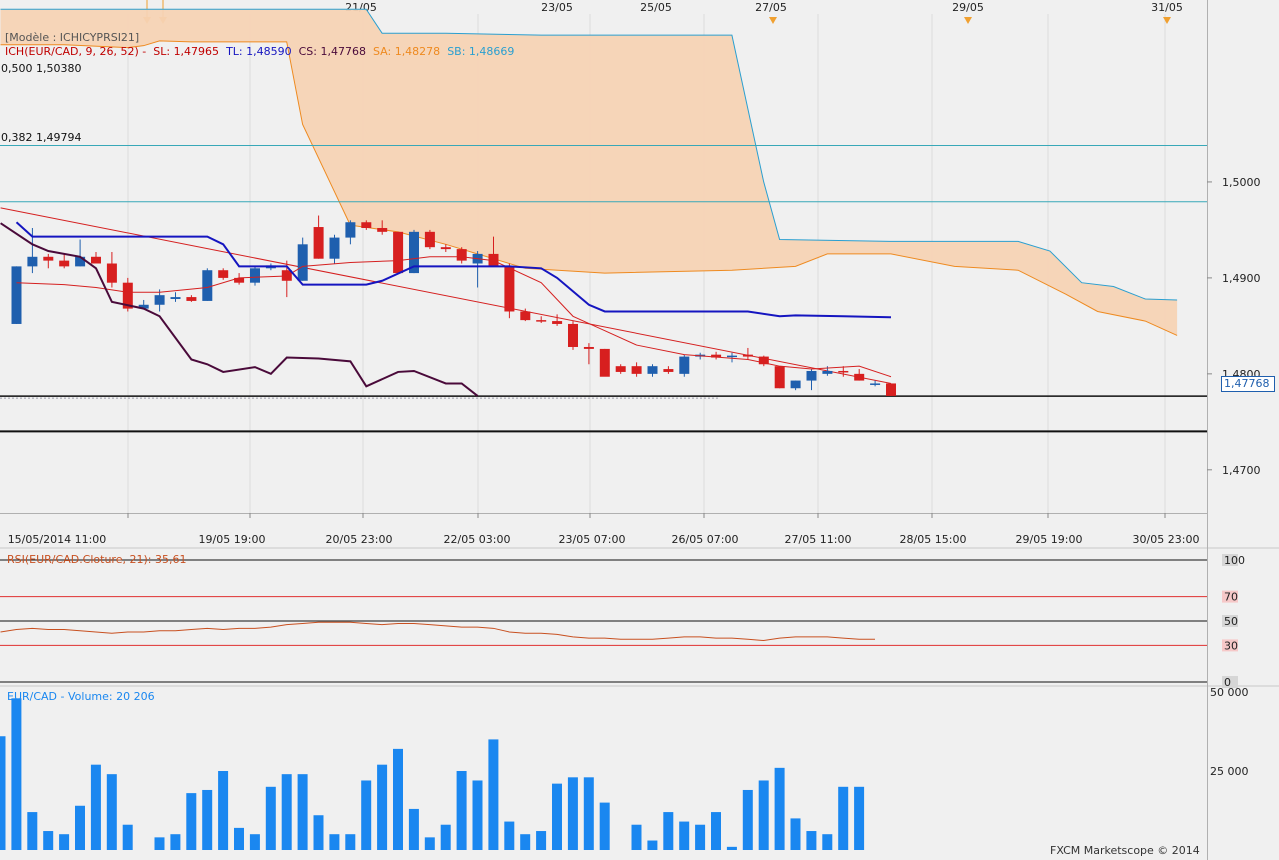 The width and height of the screenshot is (1279, 860). Describe the element at coordinates (97, 559) in the screenshot. I see `rsi-label: RSI(EUR/CAD.Cloture, 21): 35,61` at that location.